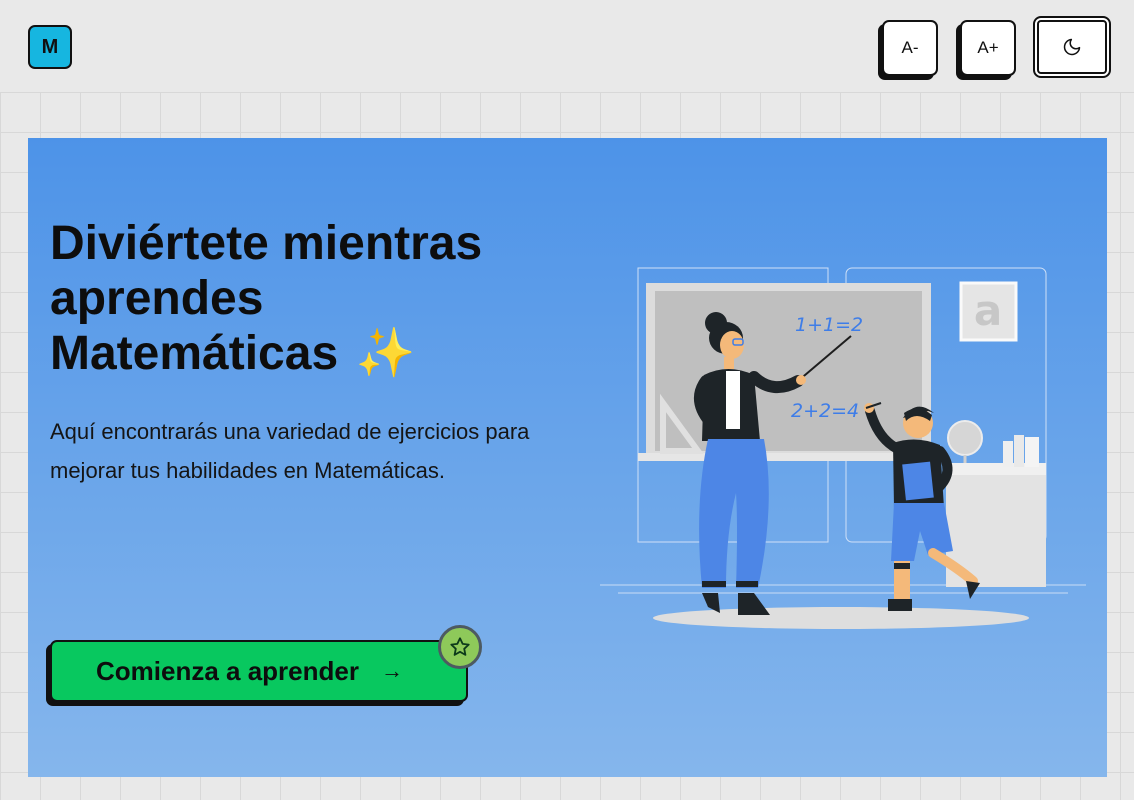  What do you see at coordinates (266, 243) in the screenshot?
I see `hero-title-line: Diviértete mientras` at bounding box center [266, 243].